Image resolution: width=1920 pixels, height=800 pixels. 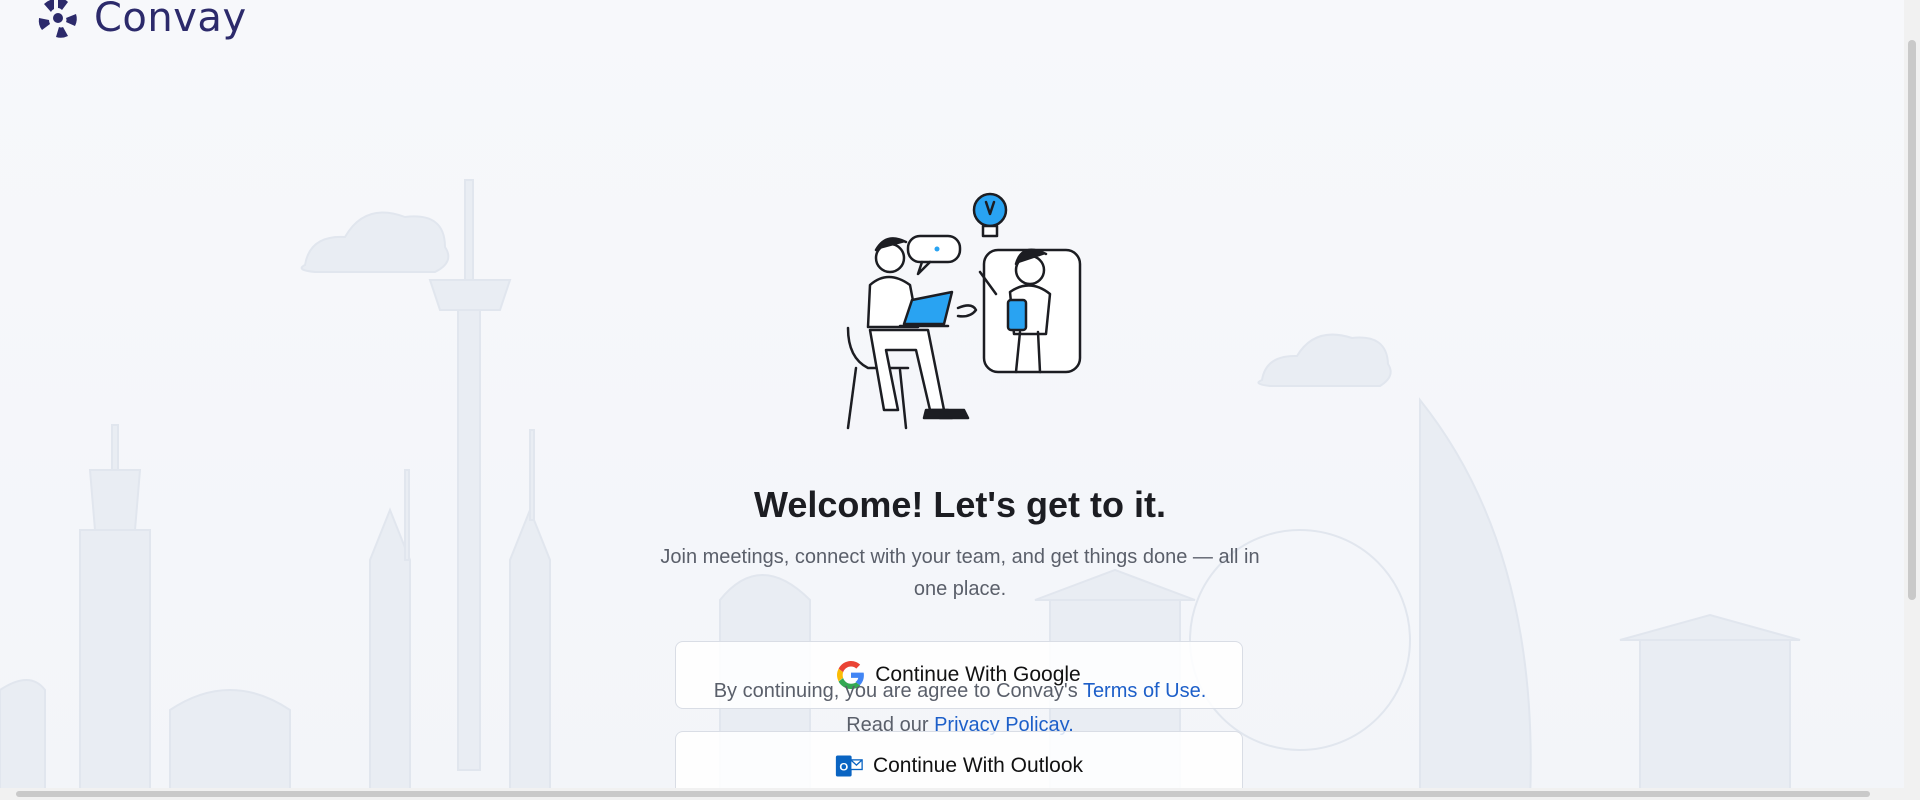 I want to click on outlook-icon: O, so click(x=849, y=766).